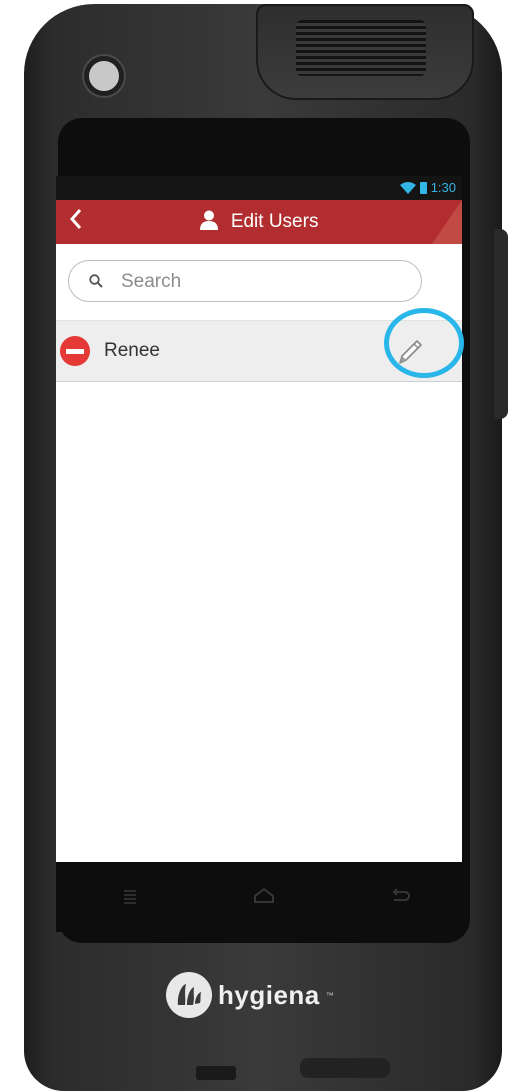 Image resolution: width=513 pixels, height=1091 pixels. I want to click on charging-port, so click(345, 1068).